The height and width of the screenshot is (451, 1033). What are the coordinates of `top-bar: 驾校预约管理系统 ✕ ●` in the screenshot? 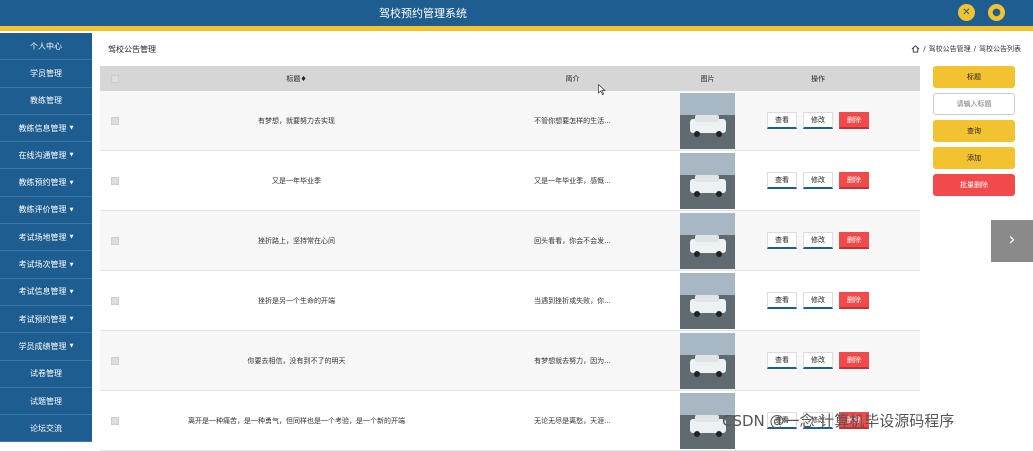 It's located at (516, 13).